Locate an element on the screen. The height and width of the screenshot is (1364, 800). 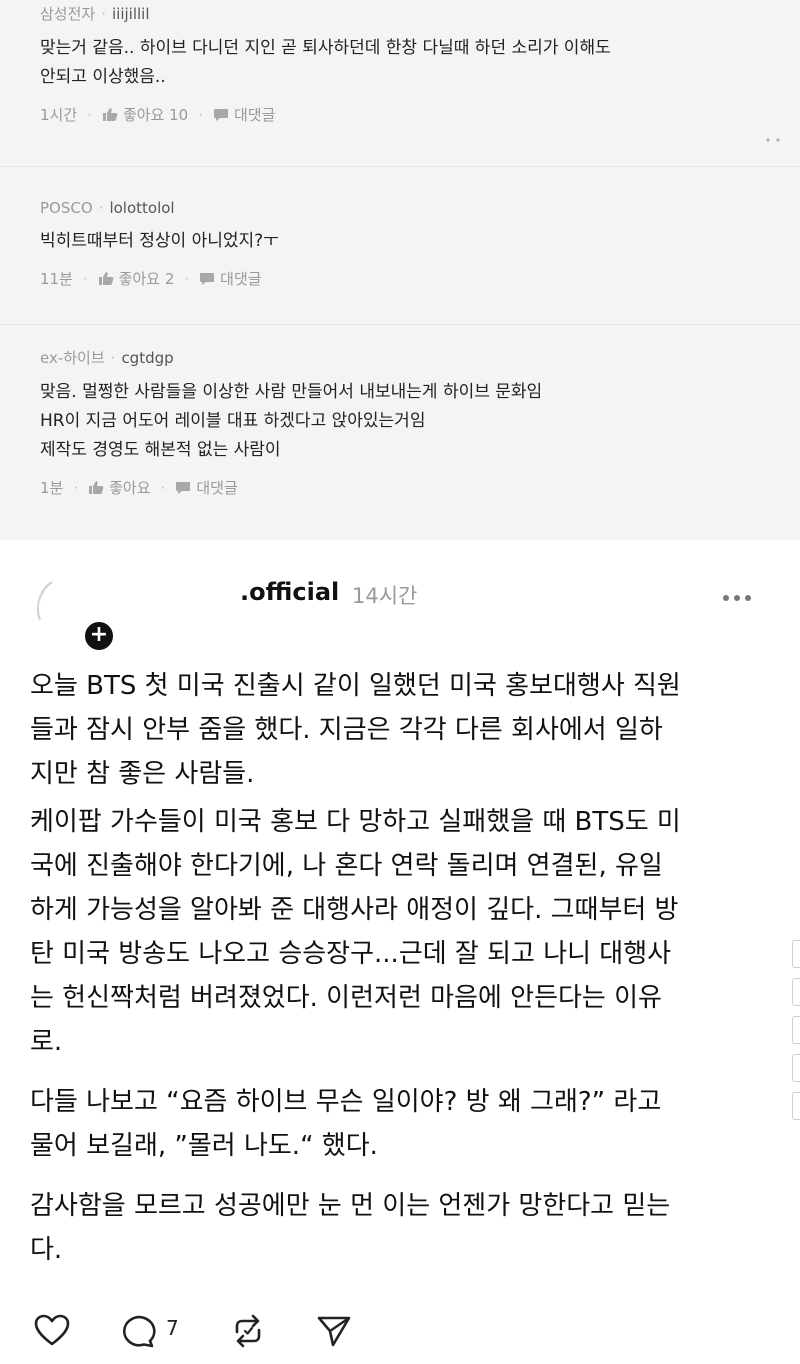
comment-actions: 11분 · 좋아요 2 · 대댓글 is located at coordinates (400, 278).